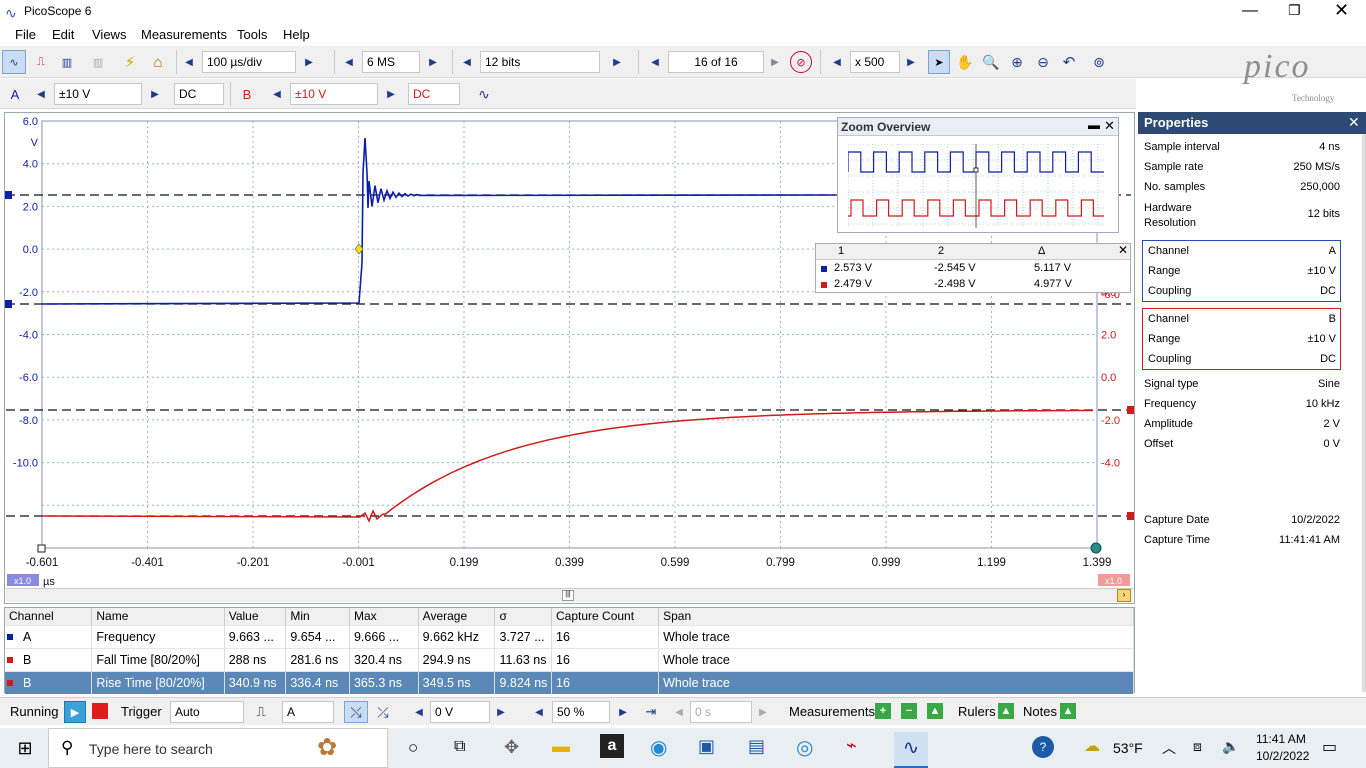 This screenshot has width=1366, height=768. Describe the element at coordinates (991, 62) in the screenshot. I see `zoom-area-icon: 🔍` at that location.